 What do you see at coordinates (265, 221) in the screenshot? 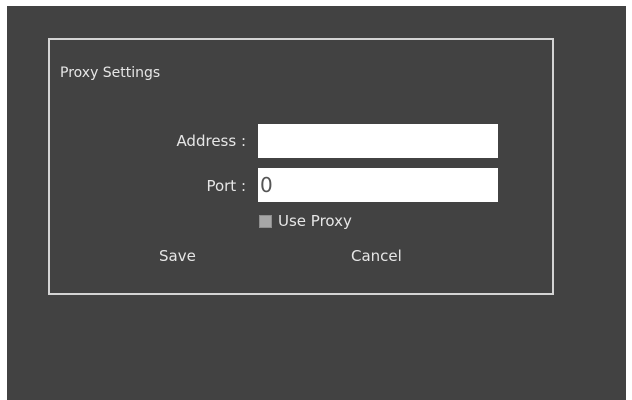
I see `checkbox-icon` at bounding box center [265, 221].